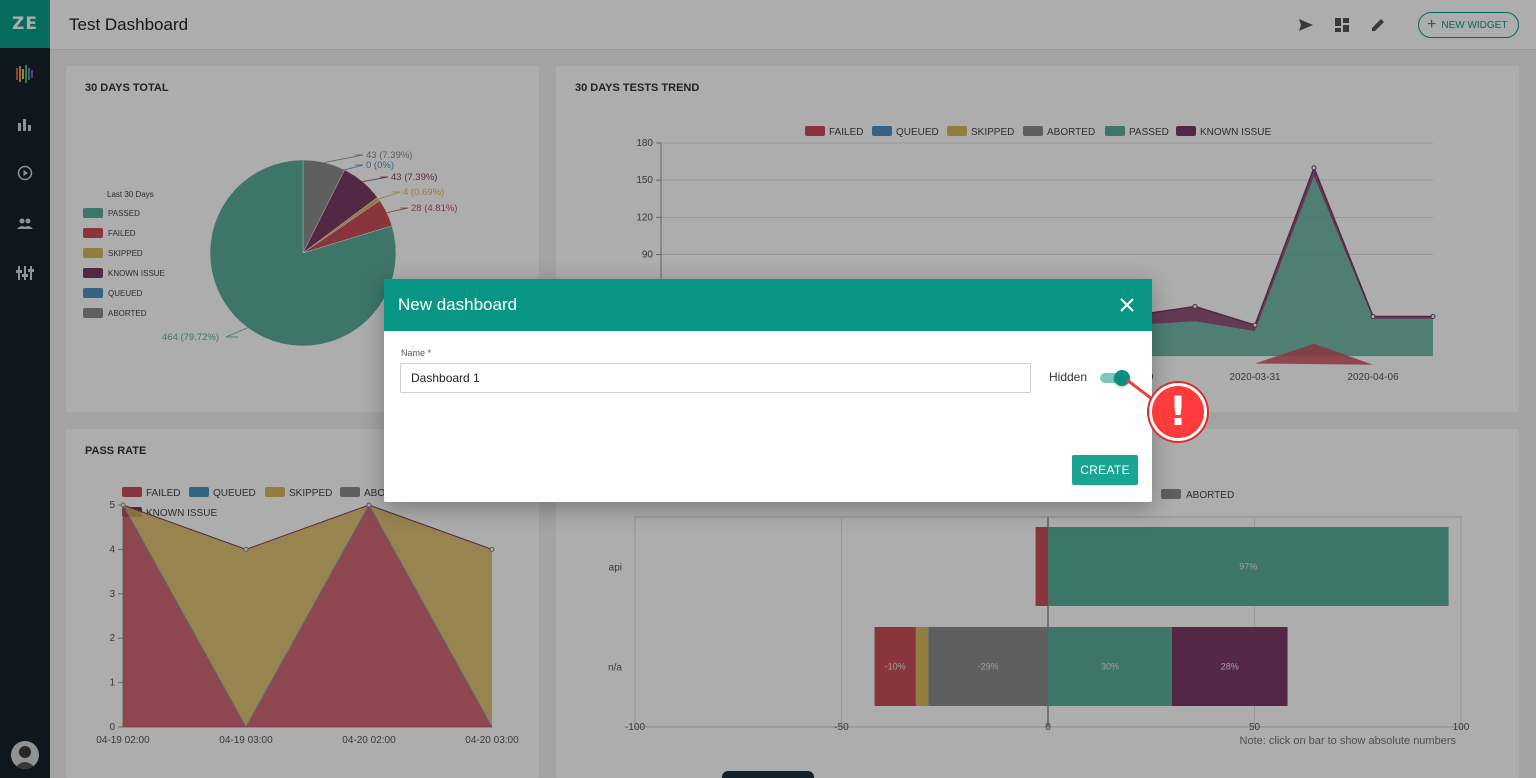 The image size is (1536, 778). I want to click on hidden-toggle, so click(1115, 378).